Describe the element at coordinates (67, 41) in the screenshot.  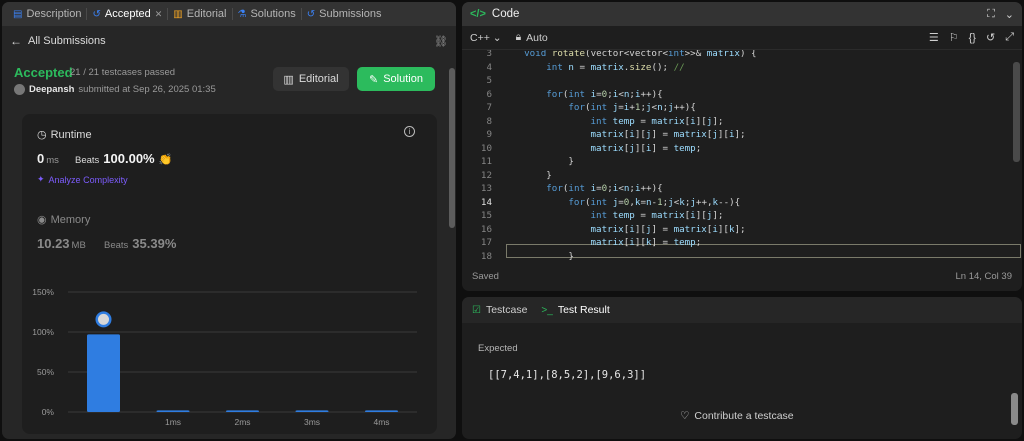
I see `all-submissions-link: All Submissions` at that location.